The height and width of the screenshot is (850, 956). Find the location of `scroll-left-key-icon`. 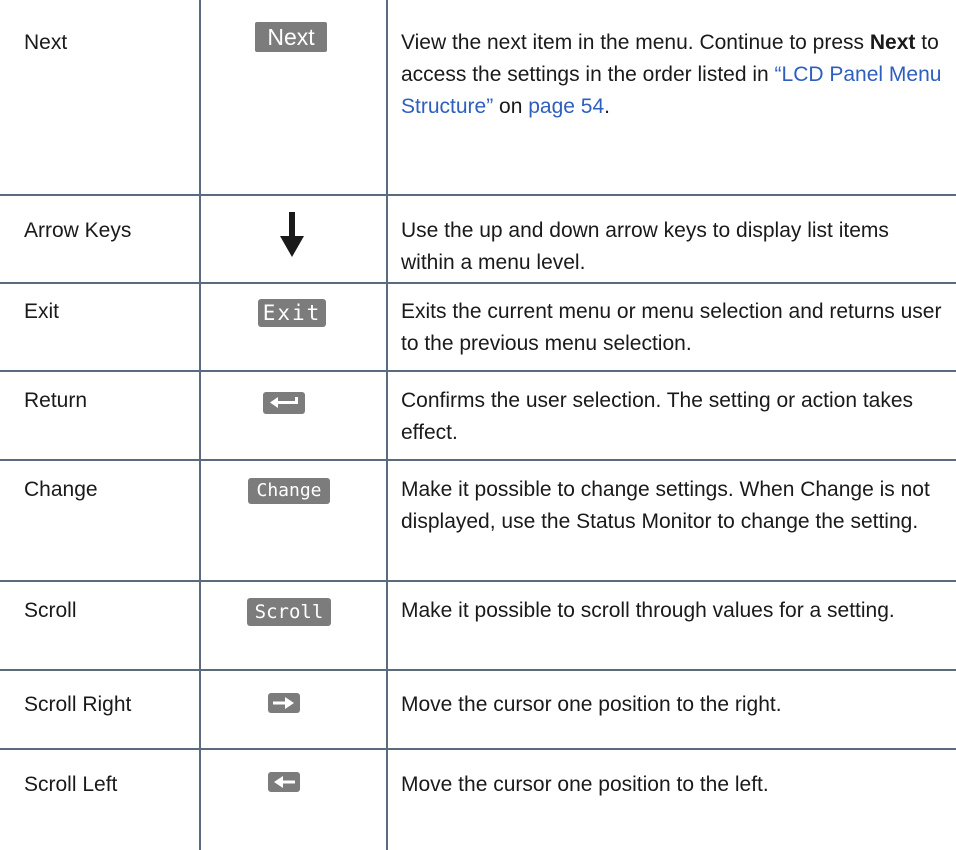

scroll-left-key-icon is located at coordinates (284, 784).